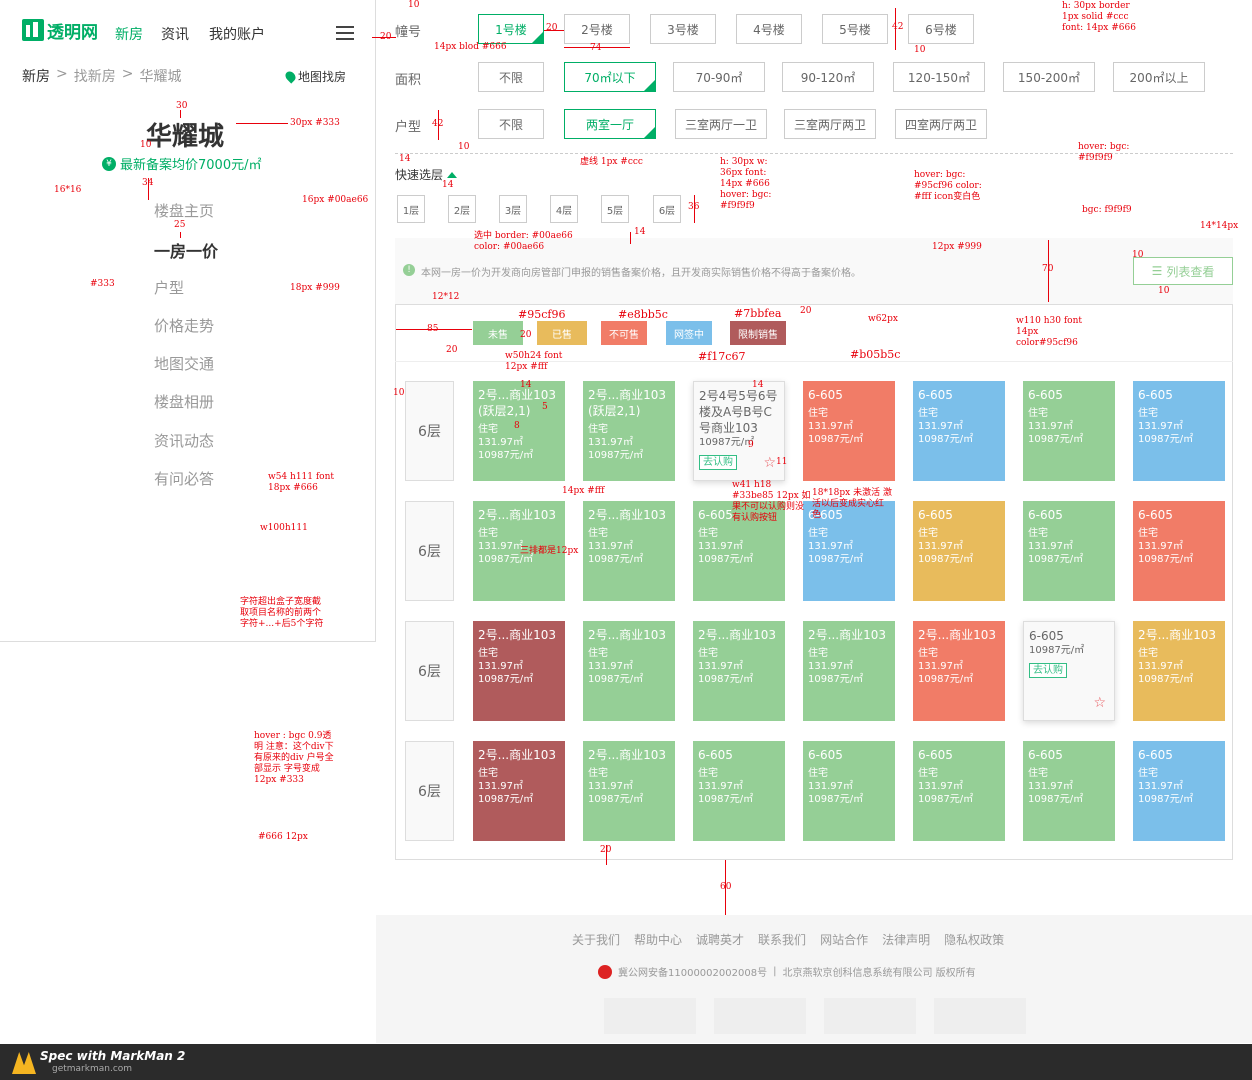 This screenshot has width=1252, height=1080. What do you see at coordinates (720, 939) in the screenshot?
I see `footer-link: 诚聘英才` at bounding box center [720, 939].